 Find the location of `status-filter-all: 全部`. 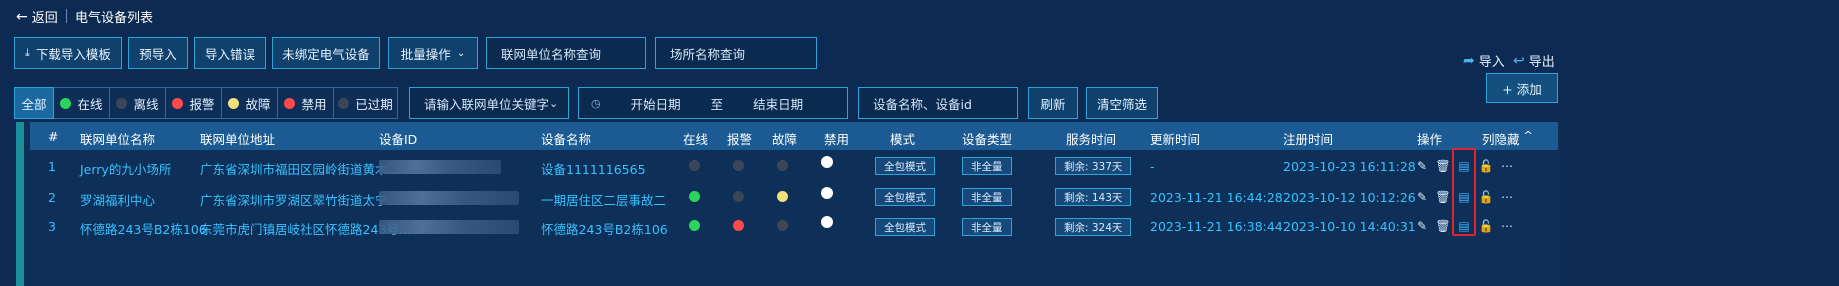

status-filter-all: 全部 is located at coordinates (34, 103).